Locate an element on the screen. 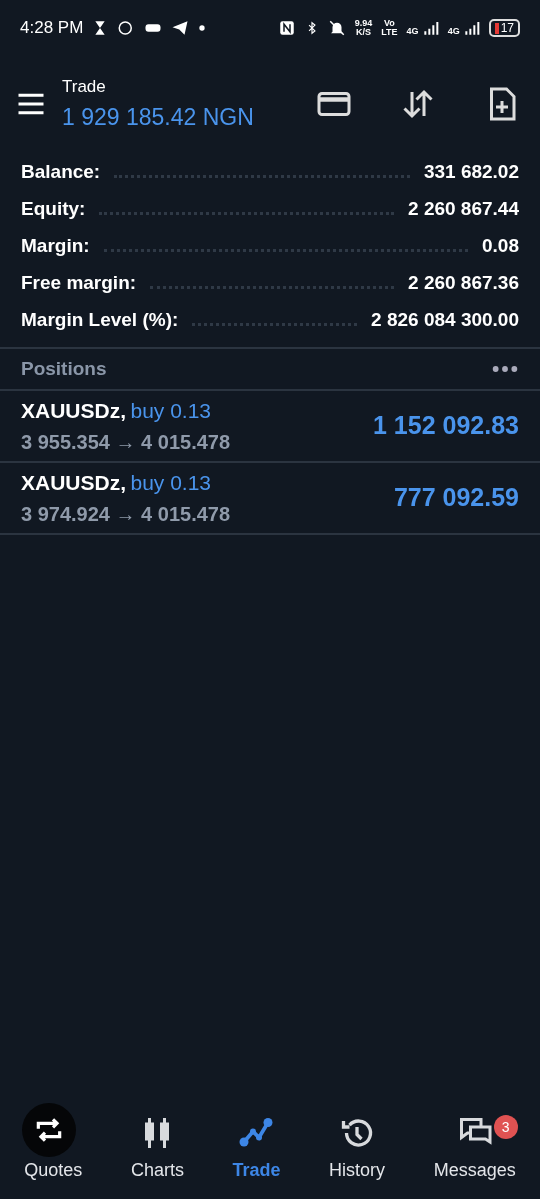  balance-value: 1 929 185.42 NGN is located at coordinates (158, 117).